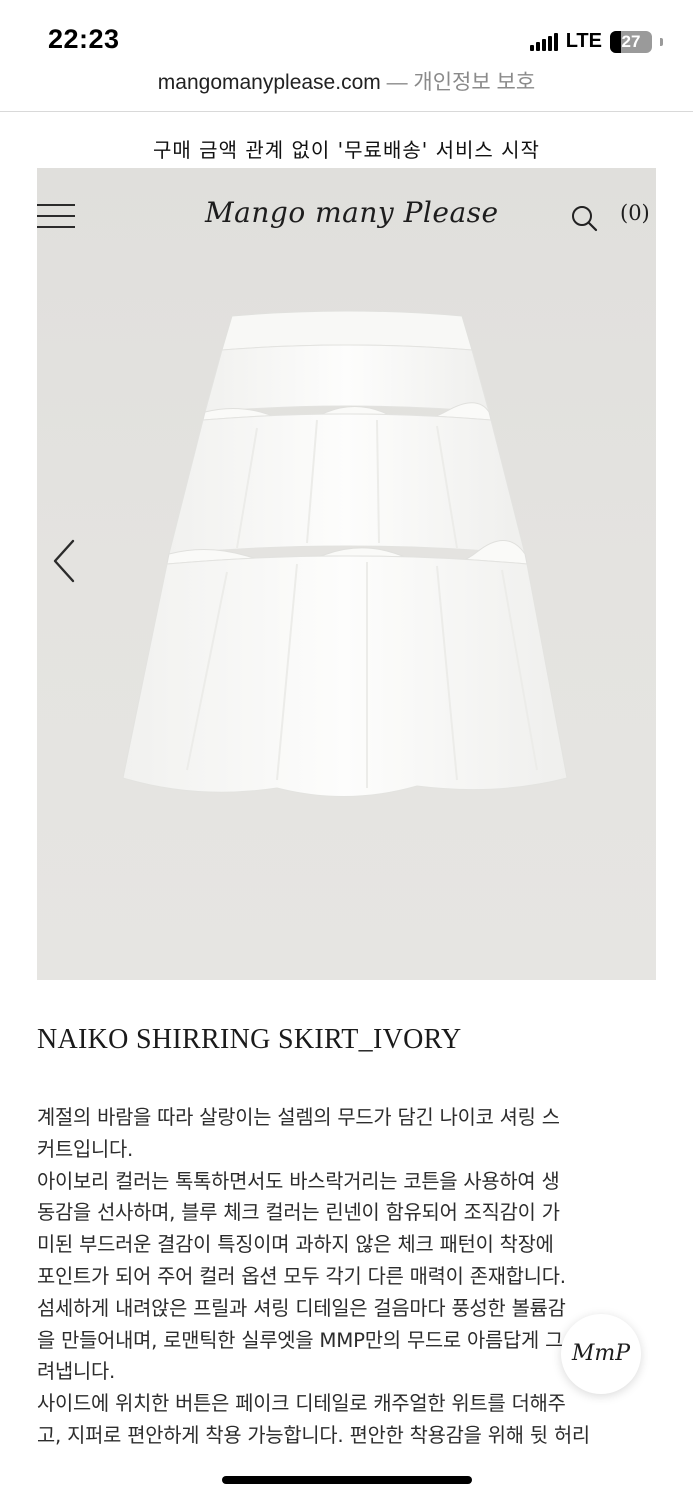 This screenshot has height=1500, width=693. I want to click on description-line: 섬세하게 내려앉은 프릴과 셔링 디테일은 걸음마다 풍성한 볼륨감, so click(301, 1308).